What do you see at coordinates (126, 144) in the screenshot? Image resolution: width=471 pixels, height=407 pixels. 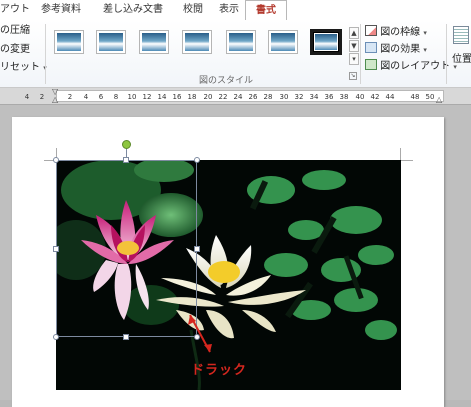 I see `rotate-handle` at bounding box center [126, 144].